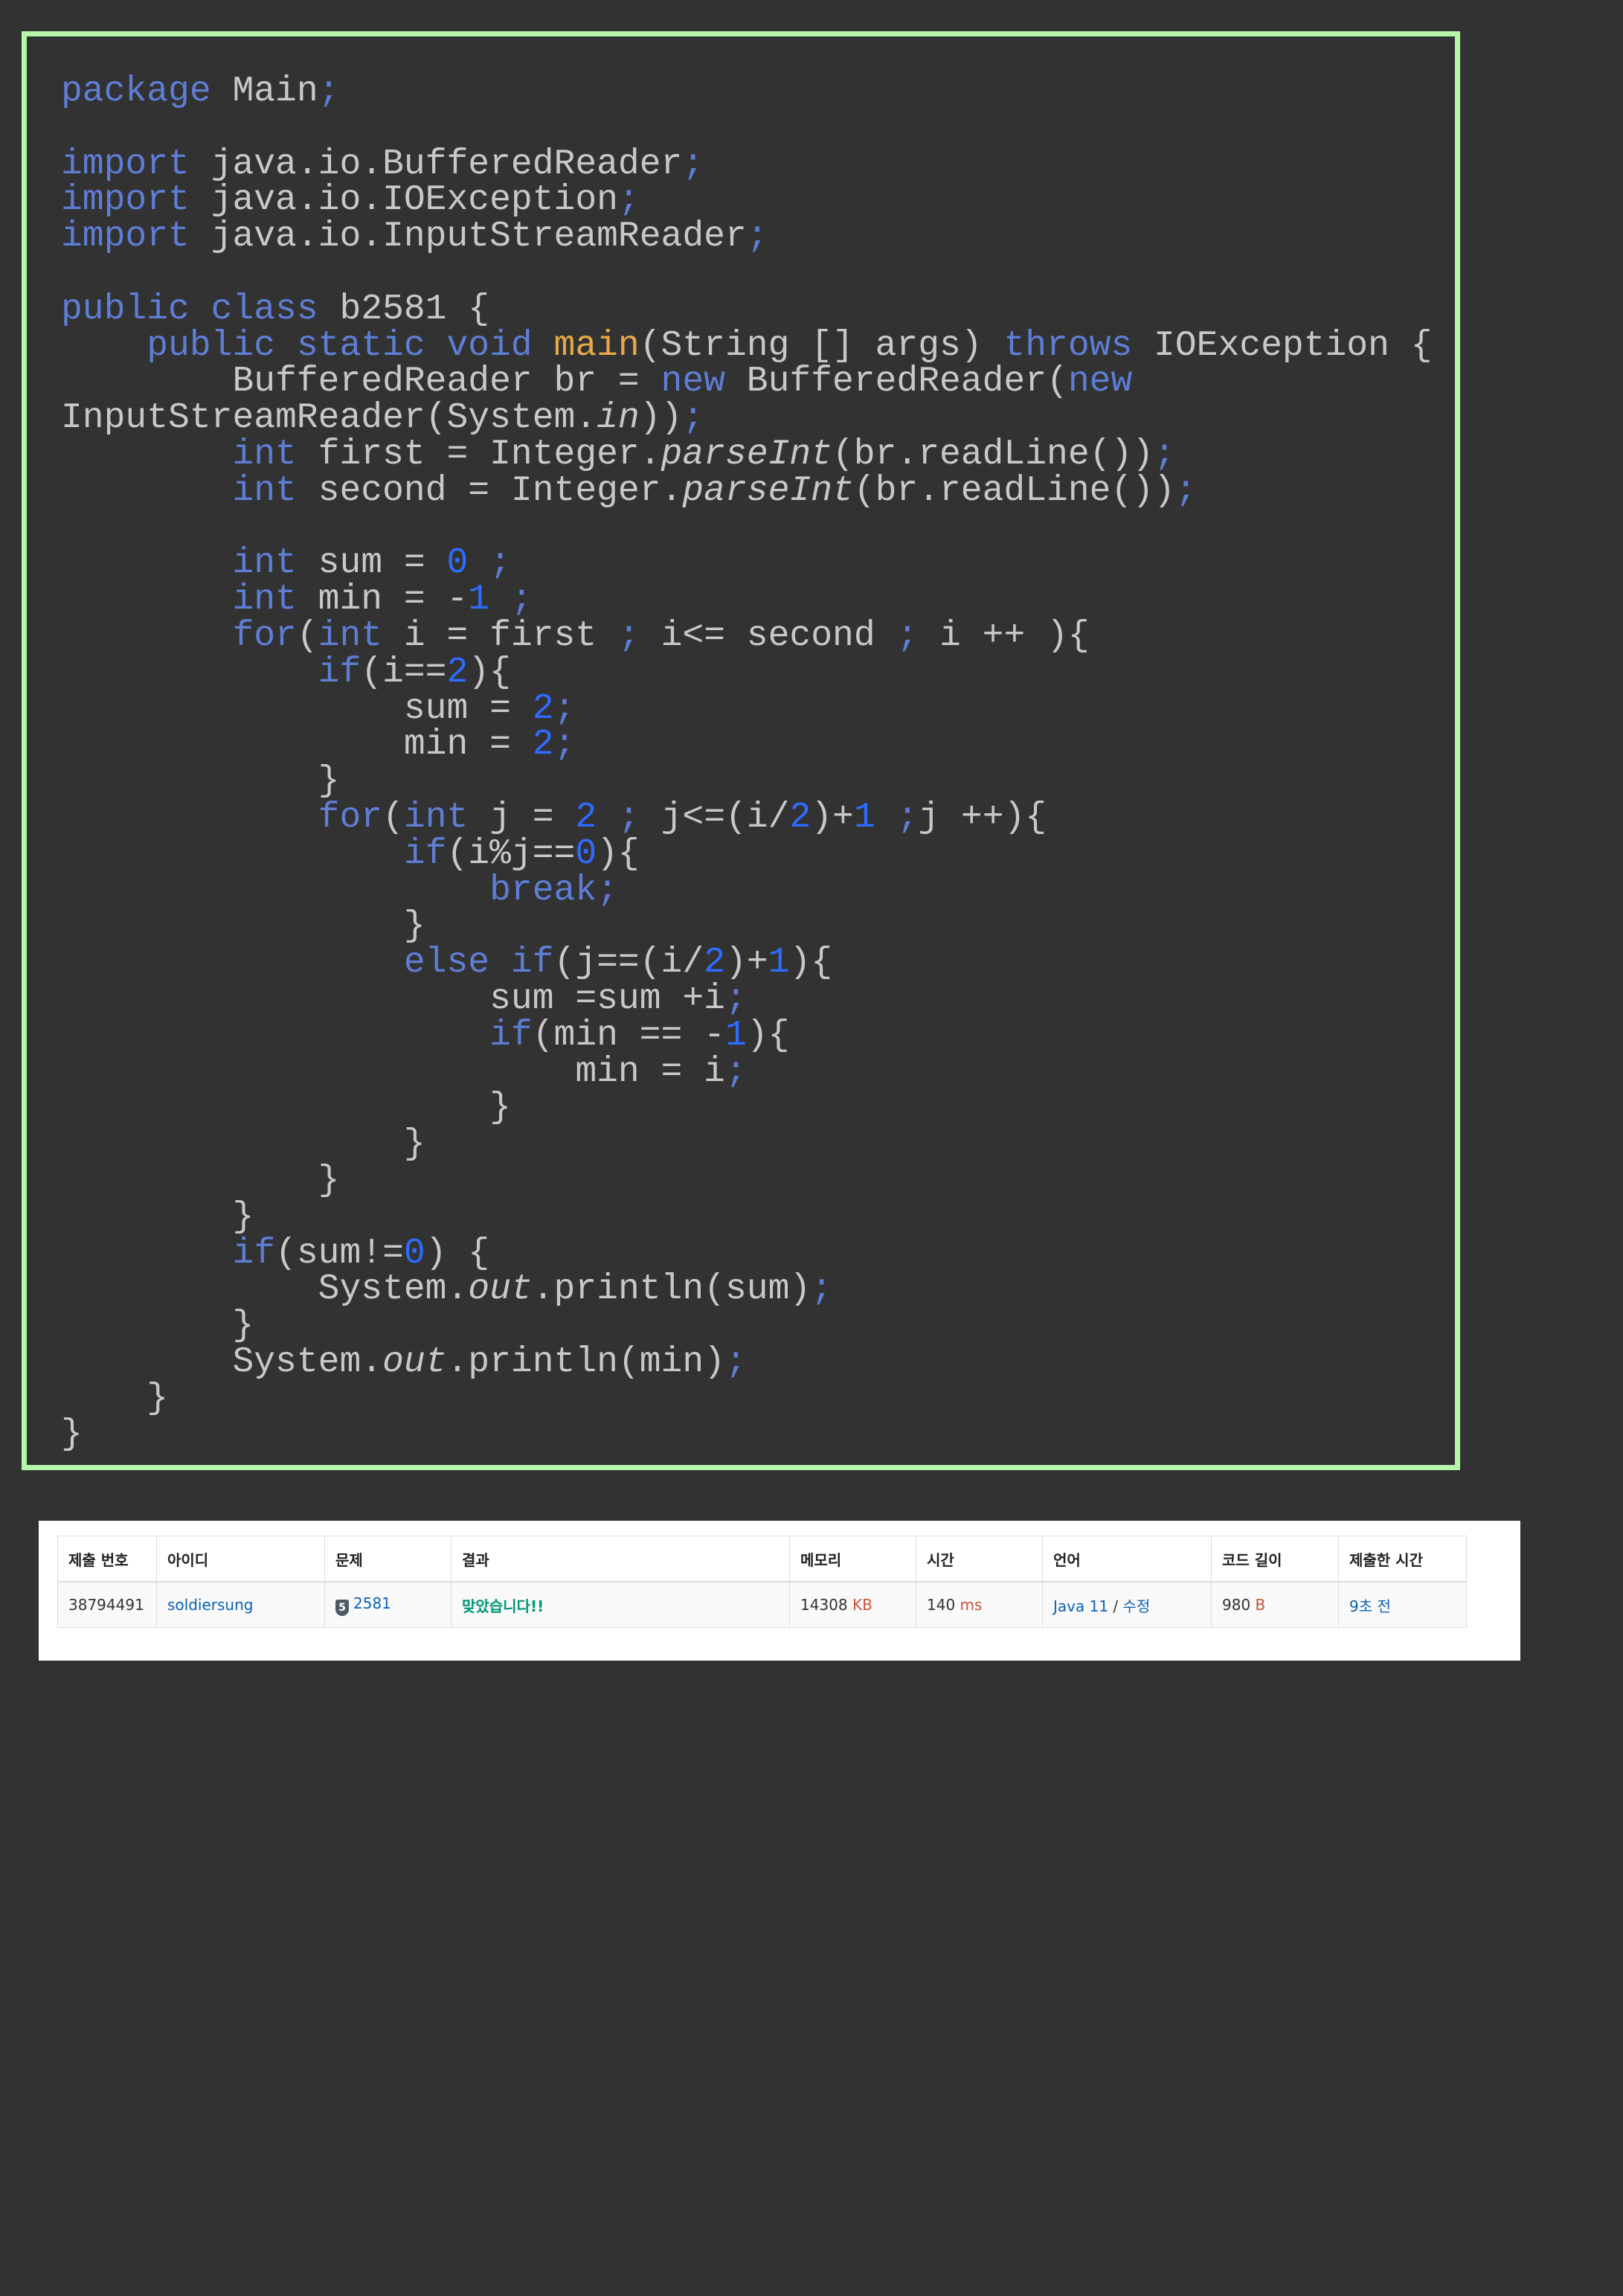 The image size is (1623, 2296). I want to click on code-token: (br.readLine()), so click(1014, 490).